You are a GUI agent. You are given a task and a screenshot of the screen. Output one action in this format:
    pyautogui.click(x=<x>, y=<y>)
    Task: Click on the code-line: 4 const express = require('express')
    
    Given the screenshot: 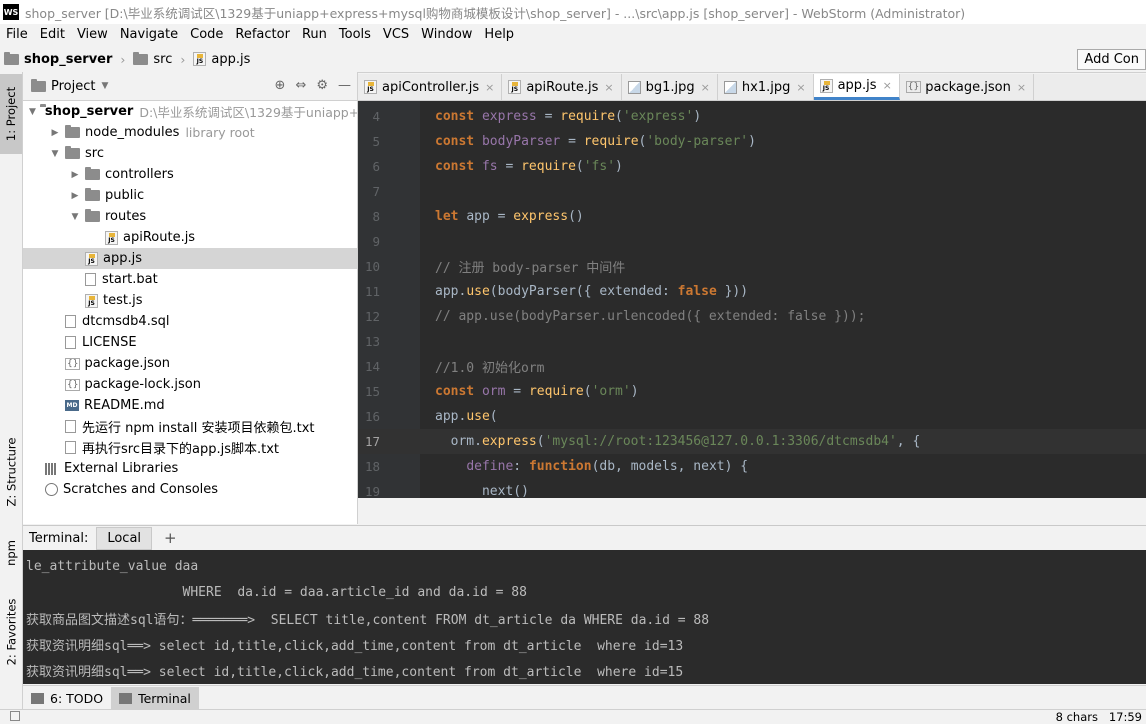 What is the action you would take?
    pyautogui.click(x=752, y=116)
    